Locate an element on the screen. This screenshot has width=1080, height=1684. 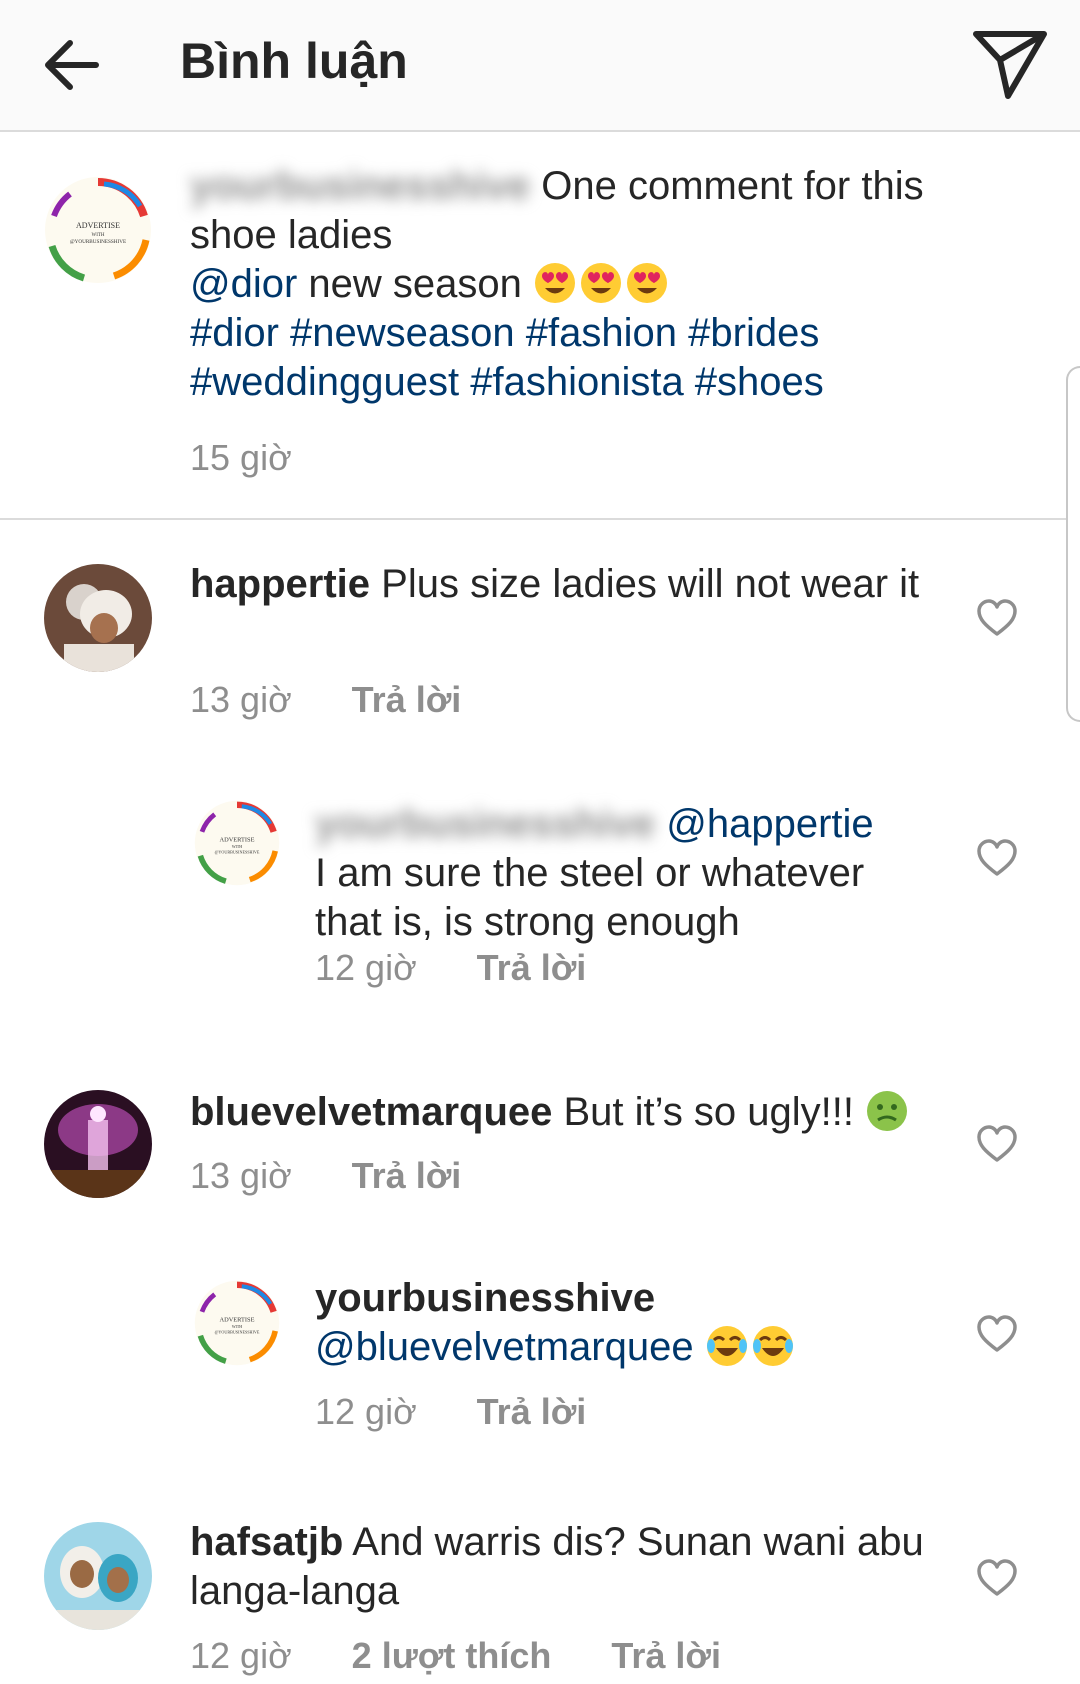
comment-body: Plus size ladies will not wear it is located at coordinates (645, 584).